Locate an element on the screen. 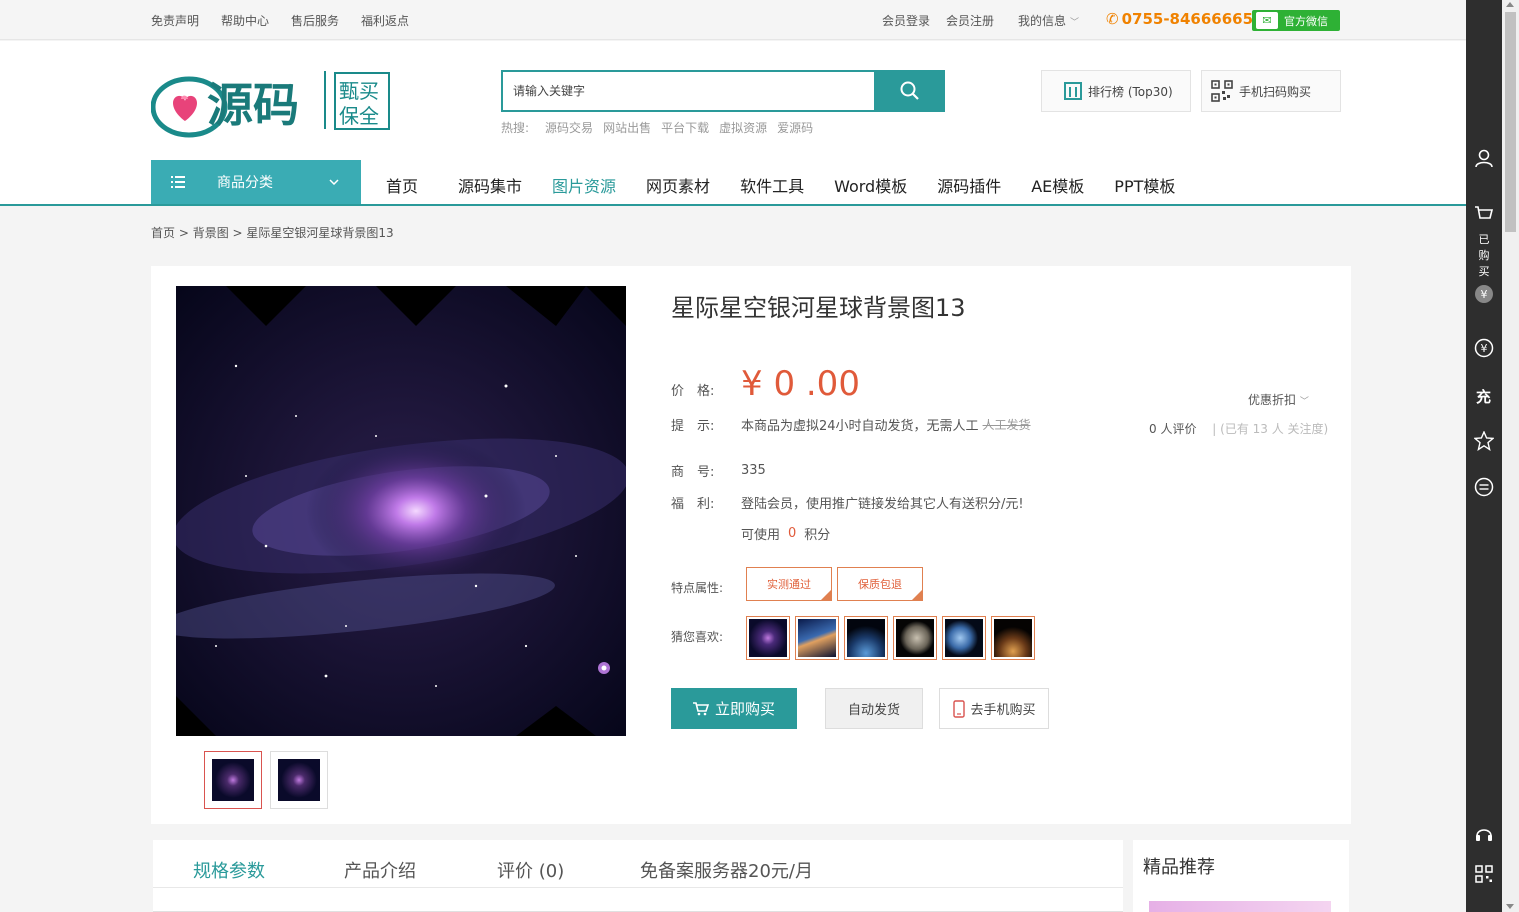 The height and width of the screenshot is (912, 1519). category-menu-button: 商品分类 is located at coordinates (256, 182).